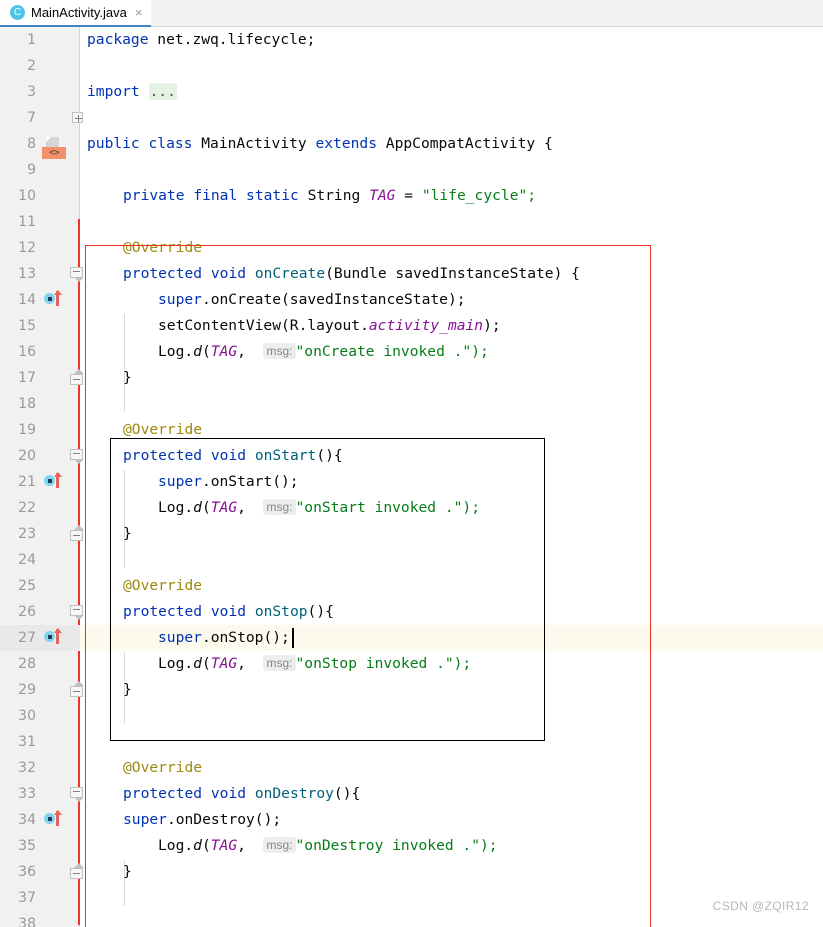  What do you see at coordinates (250, 481) in the screenshot?
I see `super-onstart-call: .onStart();` at bounding box center [250, 481].